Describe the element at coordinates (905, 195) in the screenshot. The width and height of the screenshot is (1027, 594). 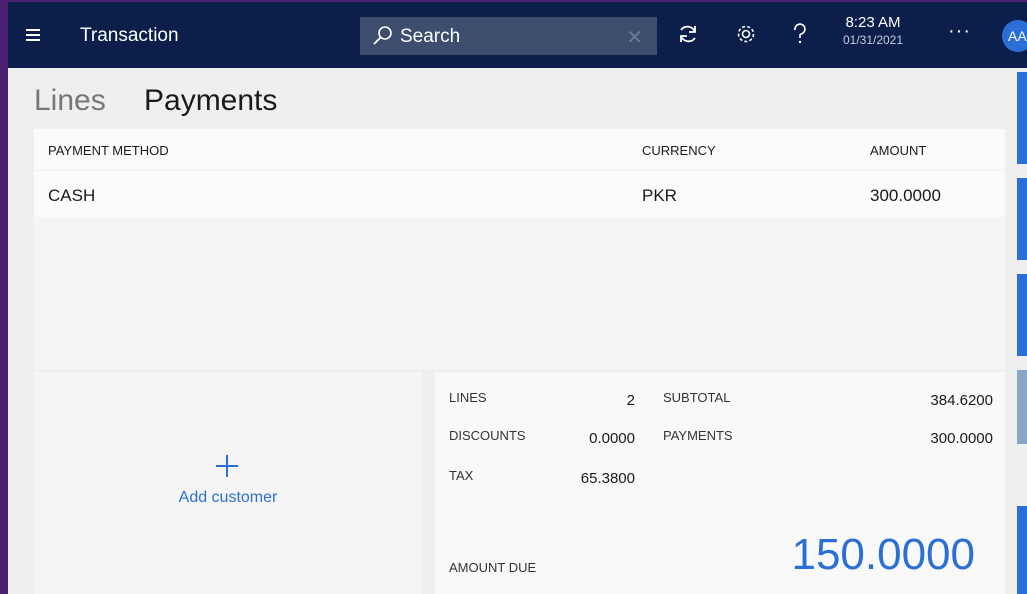
I see `cell-amount: 300.0000` at that location.